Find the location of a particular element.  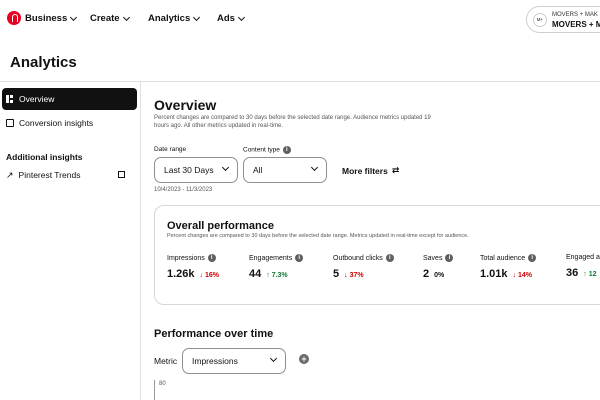

metric-label: Engaged a is located at coordinates (583, 257).